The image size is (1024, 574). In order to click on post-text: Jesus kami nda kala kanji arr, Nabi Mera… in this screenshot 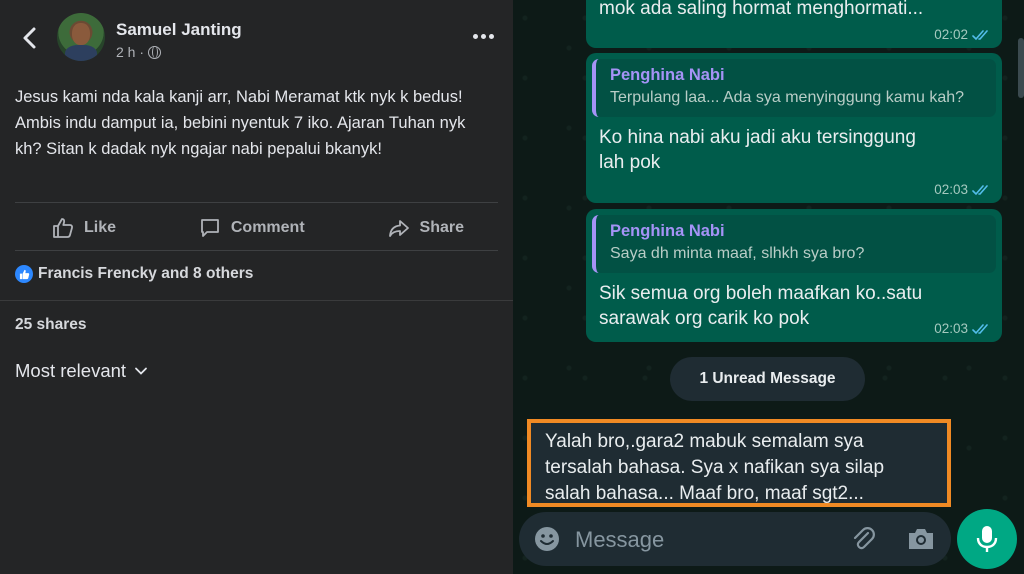, I will do `click(240, 123)`.